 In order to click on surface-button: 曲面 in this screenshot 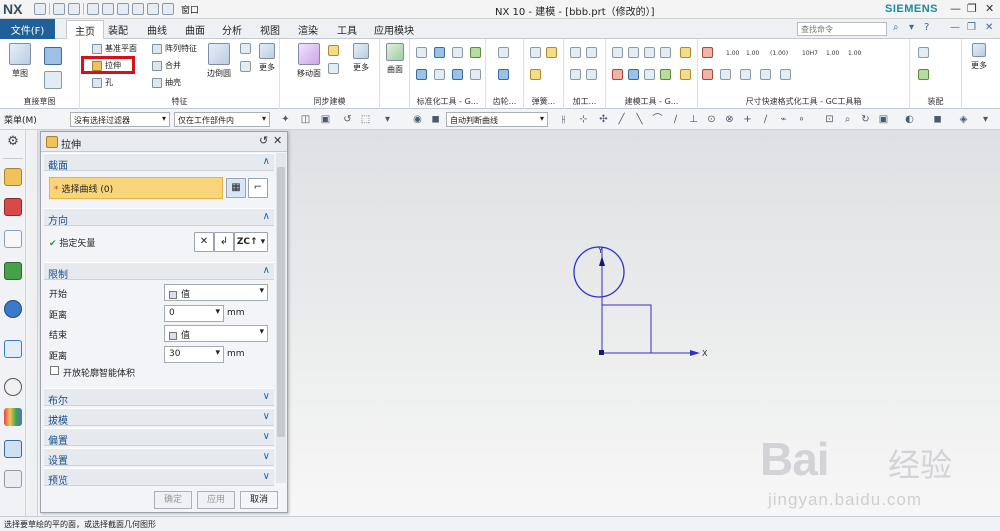, I will do `click(395, 59)`.